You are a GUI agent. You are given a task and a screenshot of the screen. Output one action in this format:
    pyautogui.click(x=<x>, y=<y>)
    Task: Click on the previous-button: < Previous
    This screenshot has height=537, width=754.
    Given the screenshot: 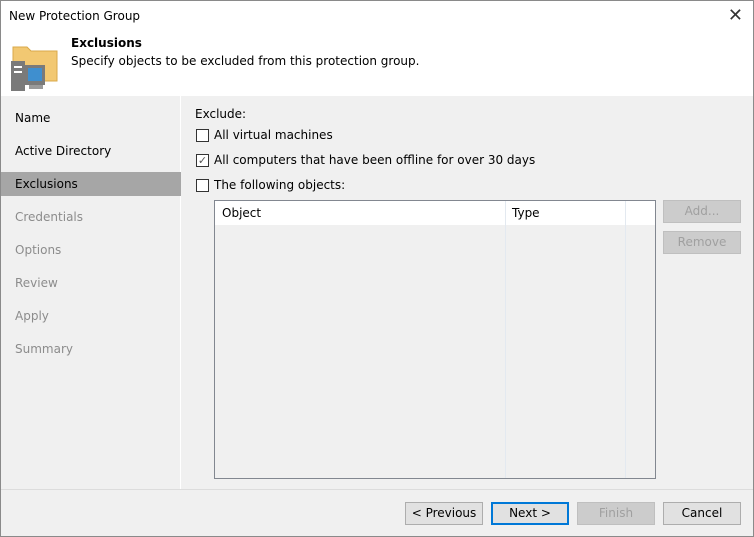 What is the action you would take?
    pyautogui.click(x=444, y=513)
    